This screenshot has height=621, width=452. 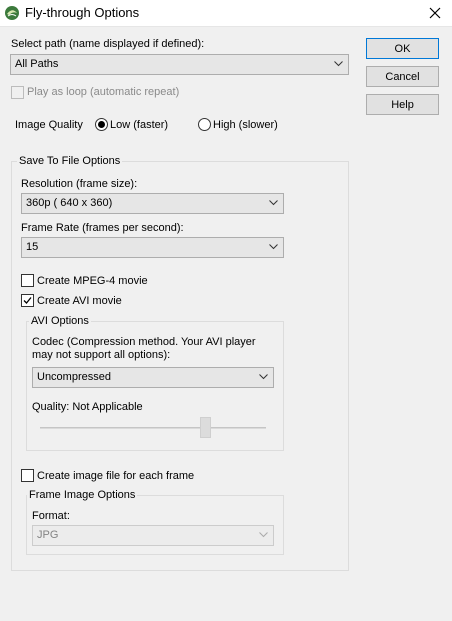 I want to click on format-select: JPG, so click(x=153, y=535).